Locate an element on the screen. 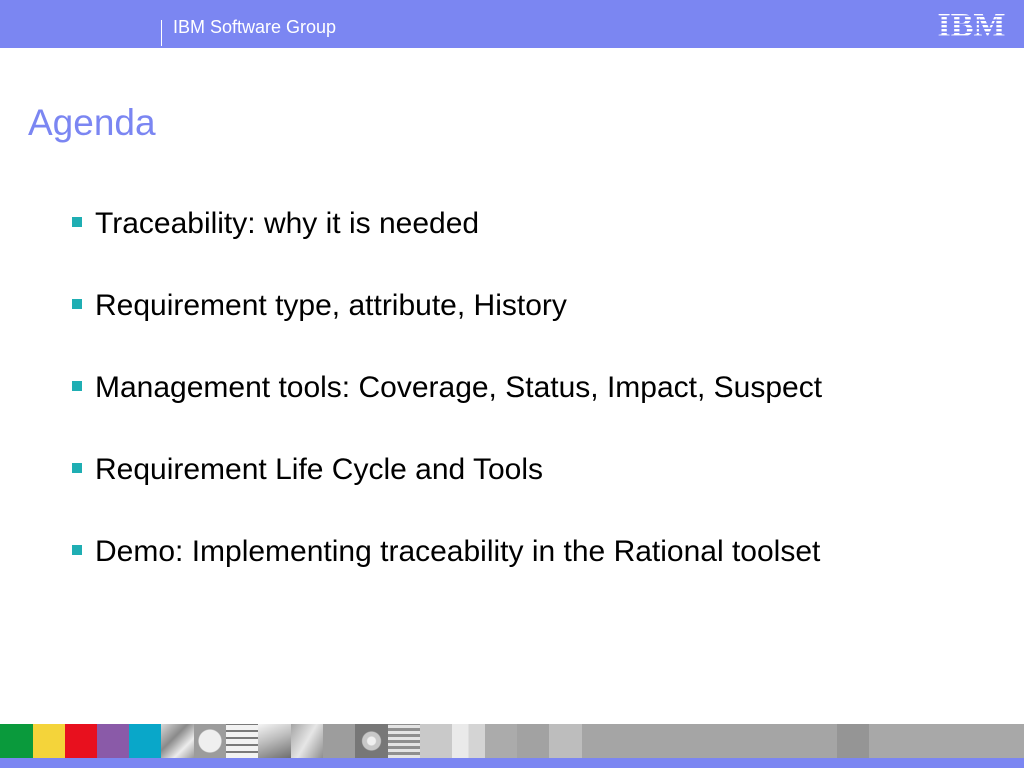 This screenshot has width=1024, height=768. ibm-logo-text: IBM is located at coordinates (972, 24).